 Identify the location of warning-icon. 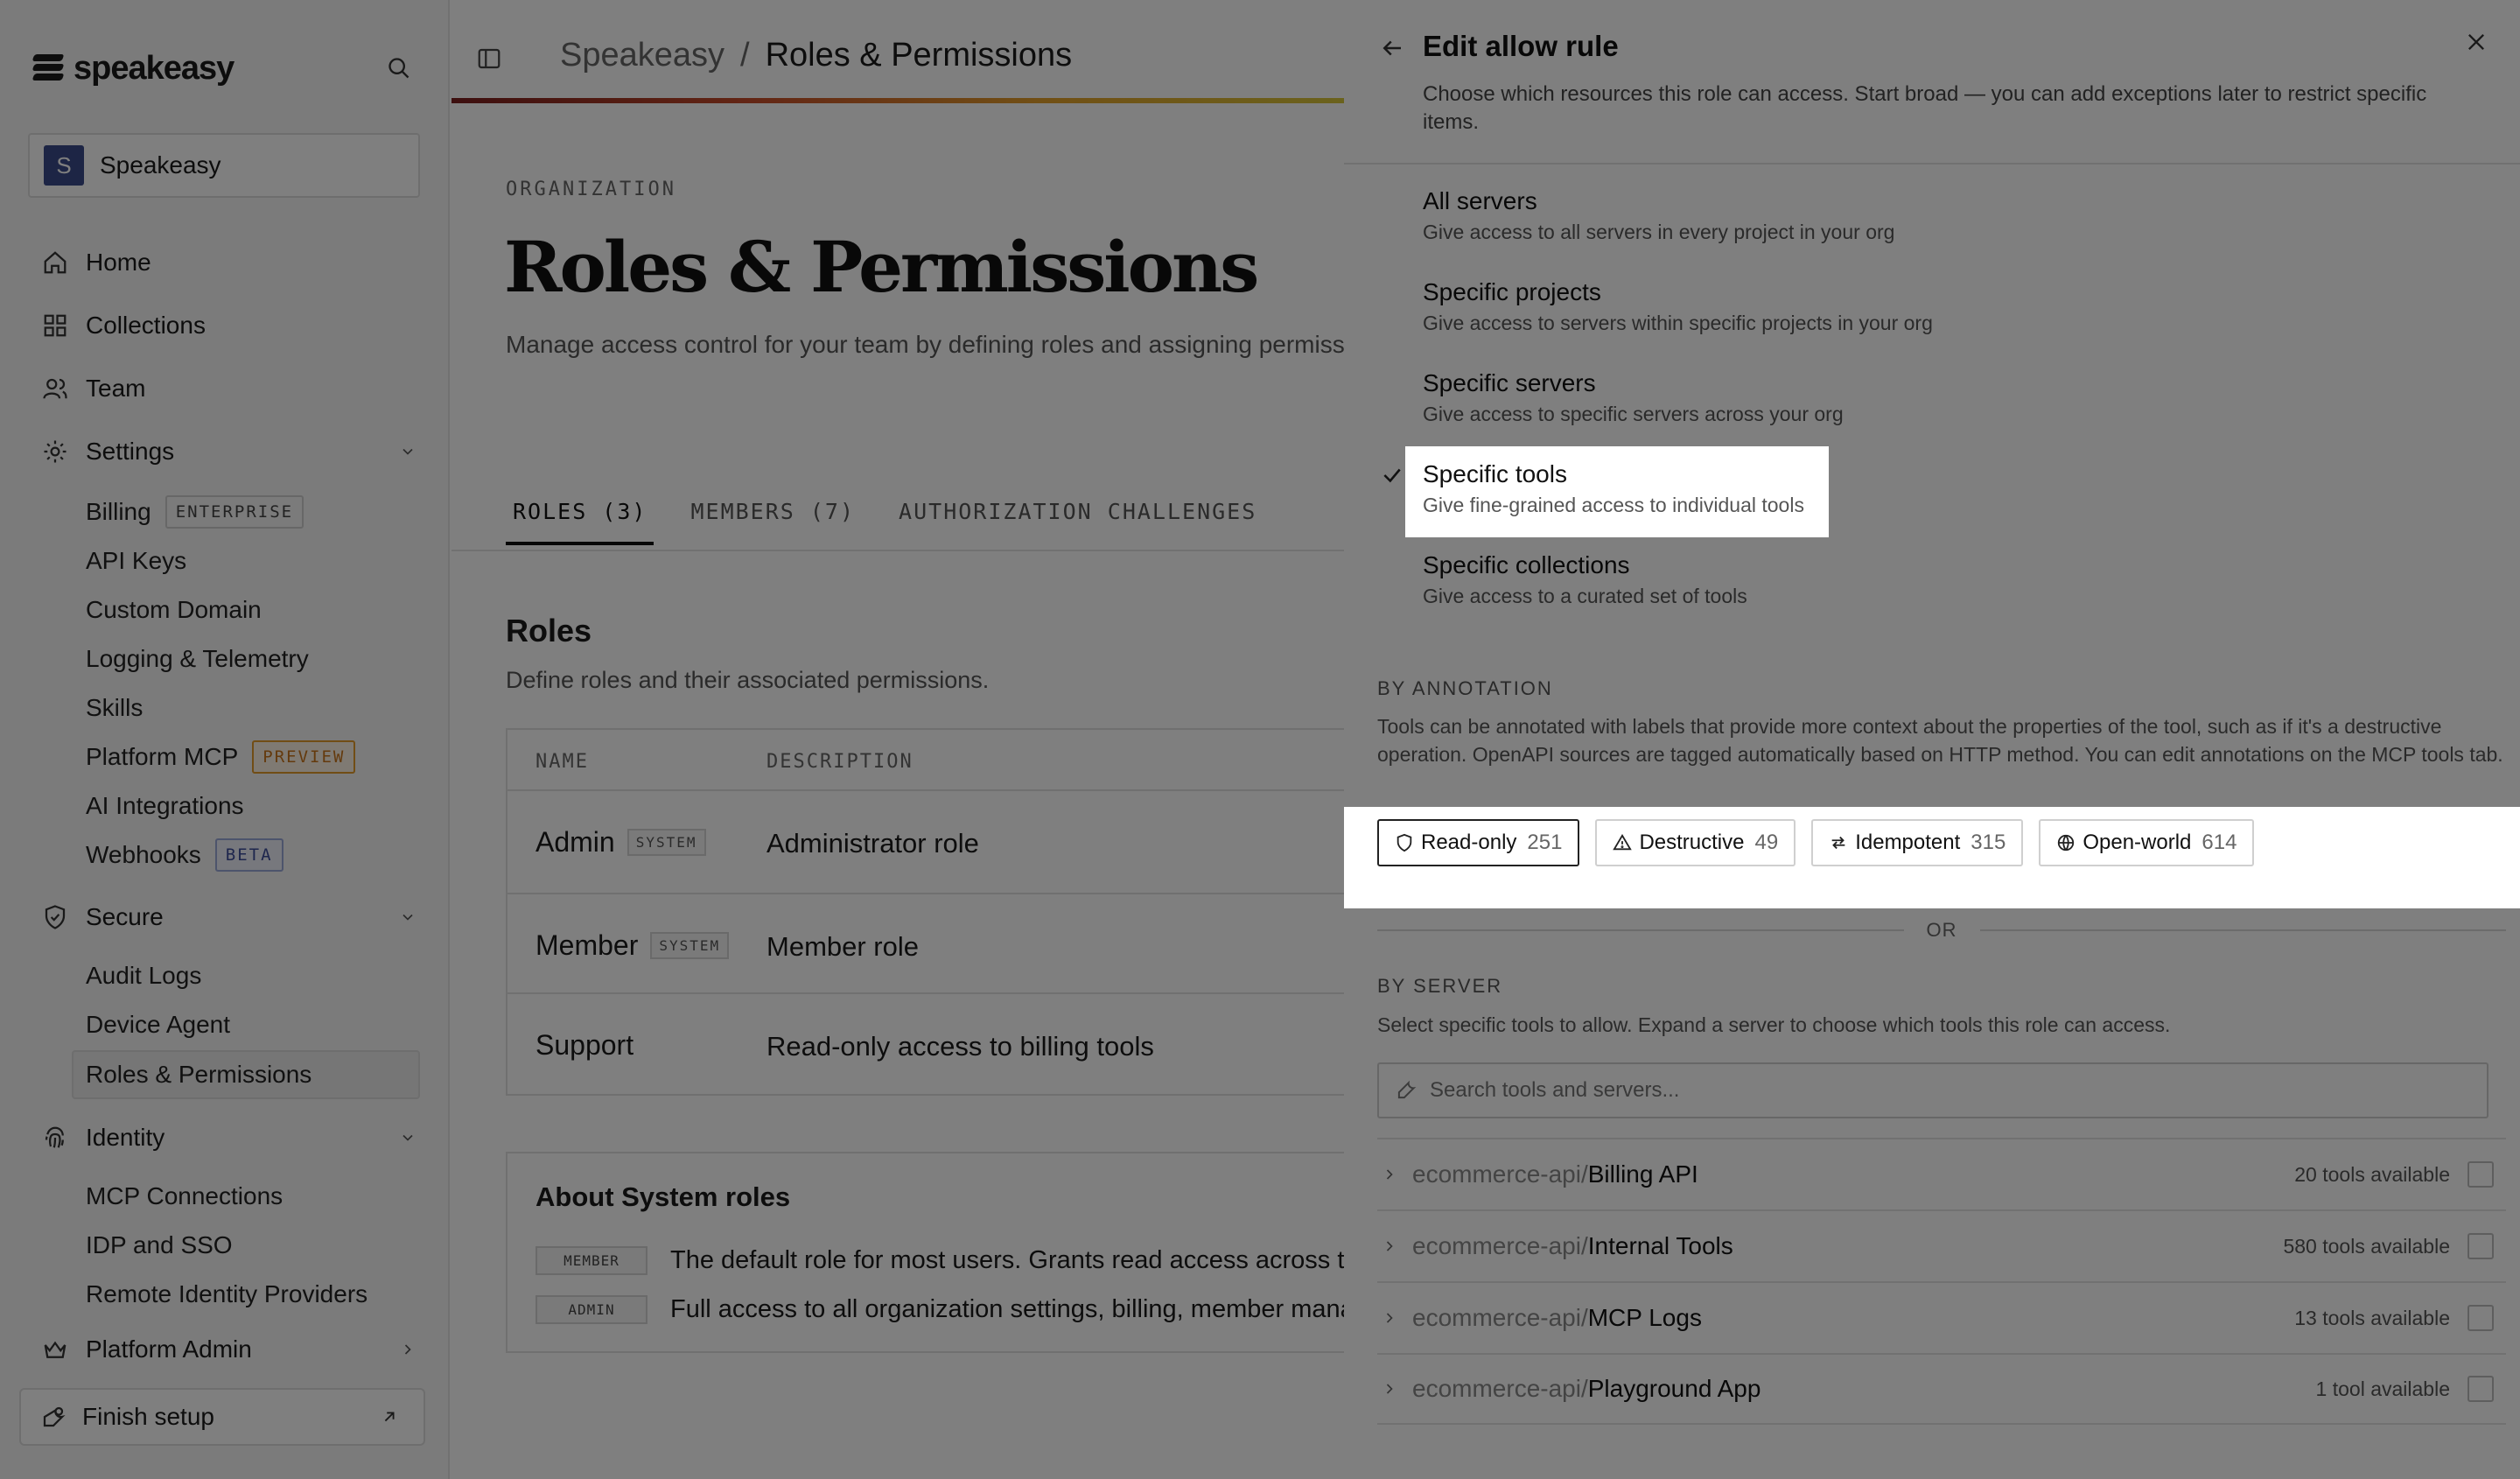
(1623, 843).